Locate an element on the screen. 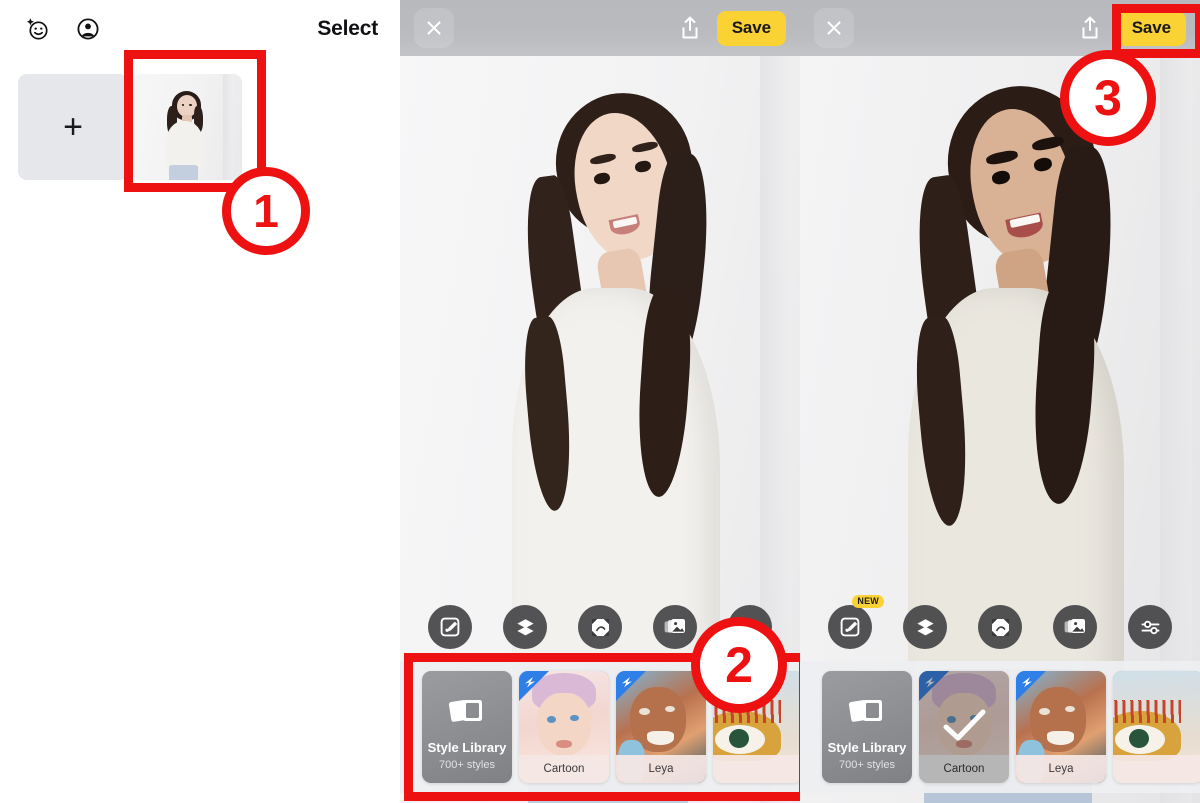 This screenshot has width=1200, height=803. portrait-image is located at coordinates (187, 127).